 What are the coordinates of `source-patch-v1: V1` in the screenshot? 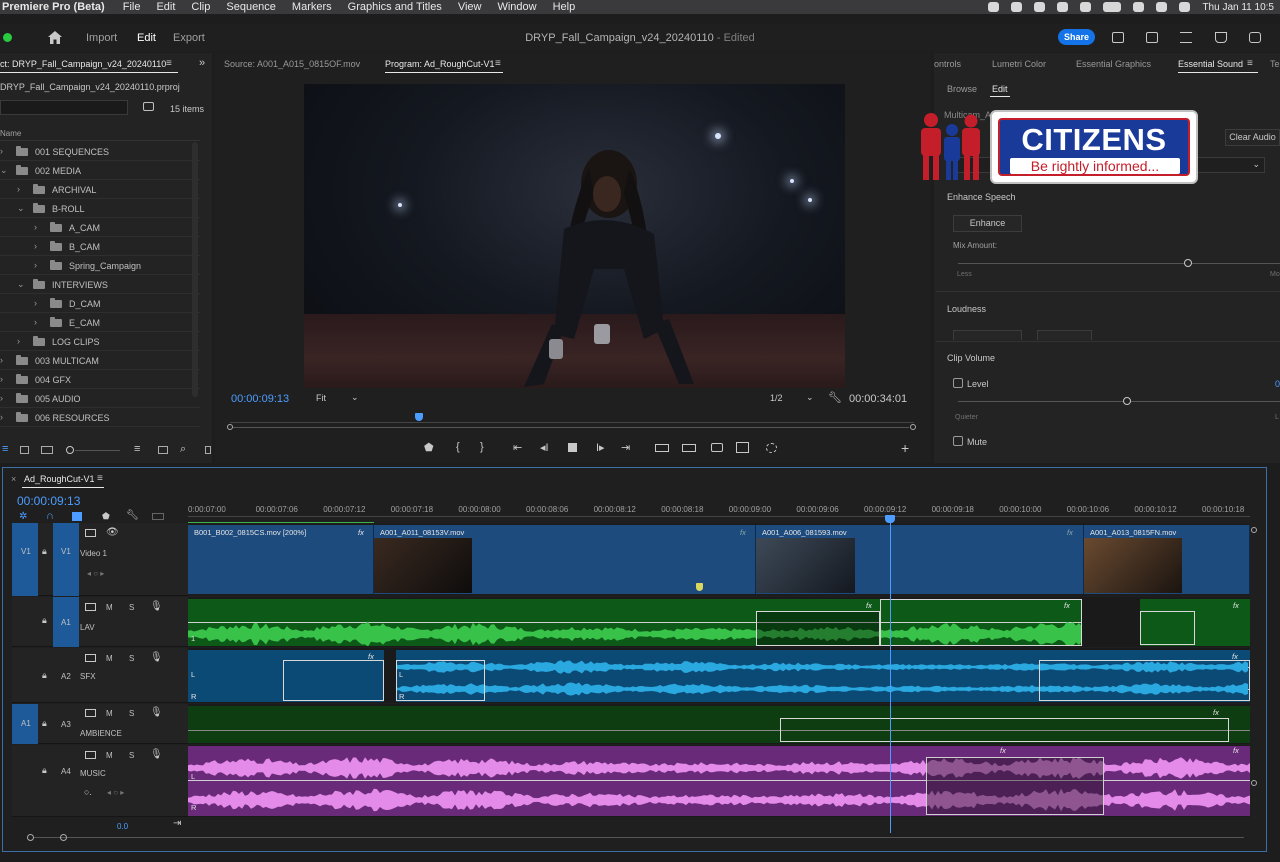 It's located at (25, 559).